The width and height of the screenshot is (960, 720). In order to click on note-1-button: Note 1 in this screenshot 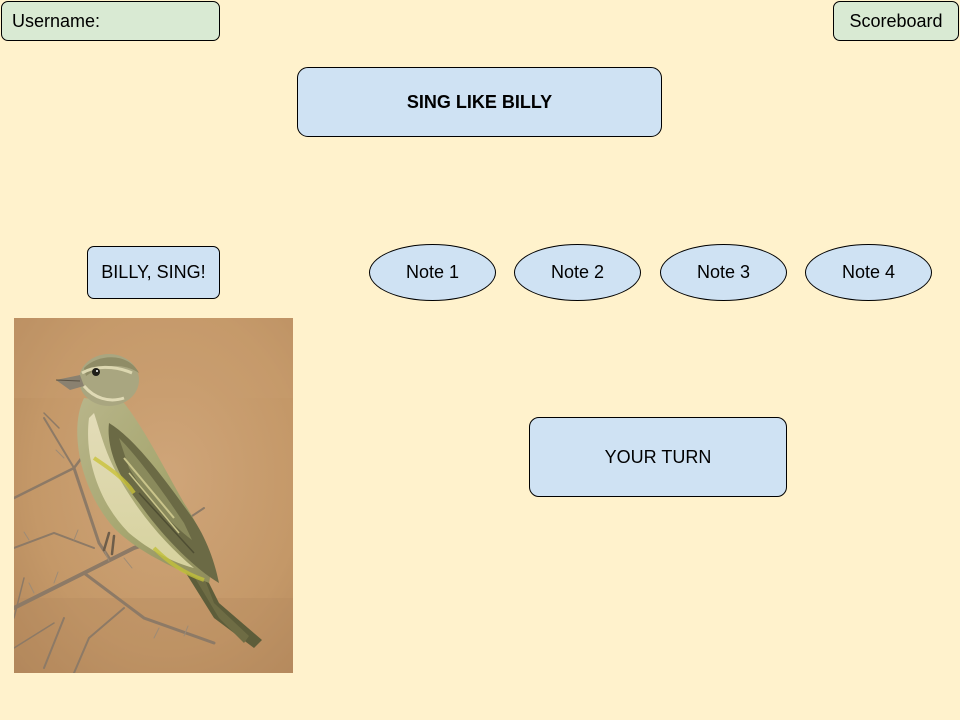, I will do `click(432, 272)`.